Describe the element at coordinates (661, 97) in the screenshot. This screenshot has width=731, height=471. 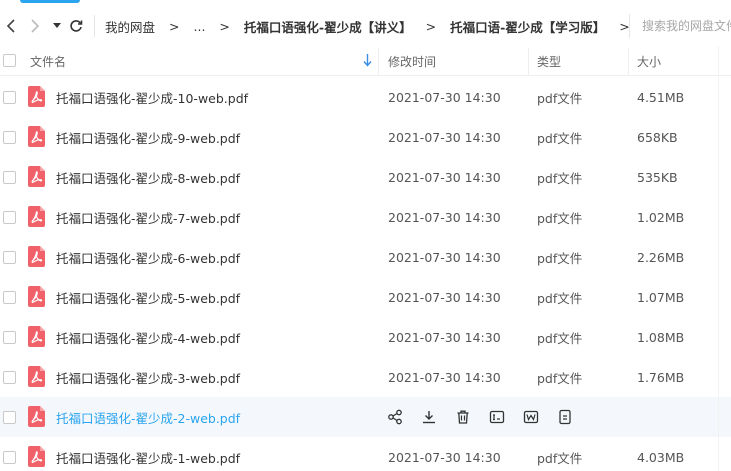
I see `file-size: 4.51MB` at that location.